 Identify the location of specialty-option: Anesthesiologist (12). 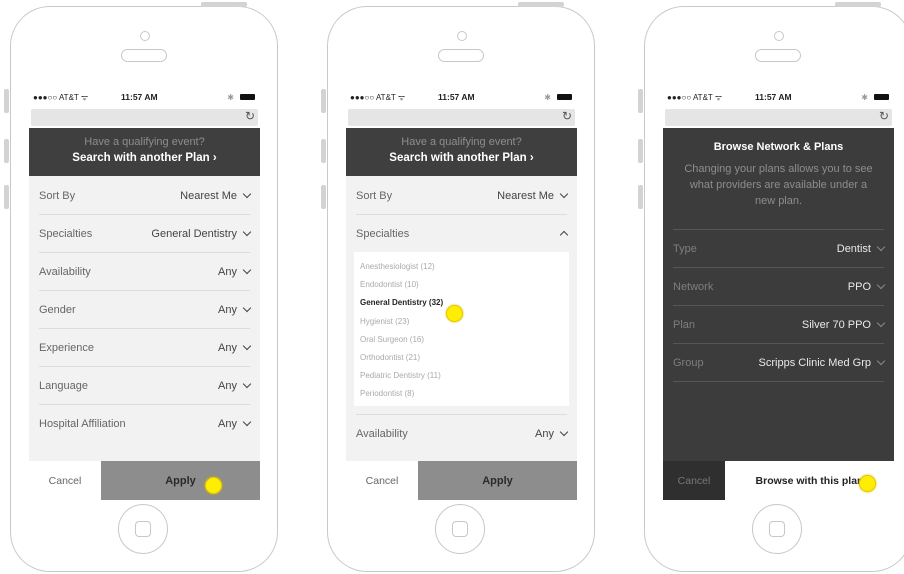
(461, 267).